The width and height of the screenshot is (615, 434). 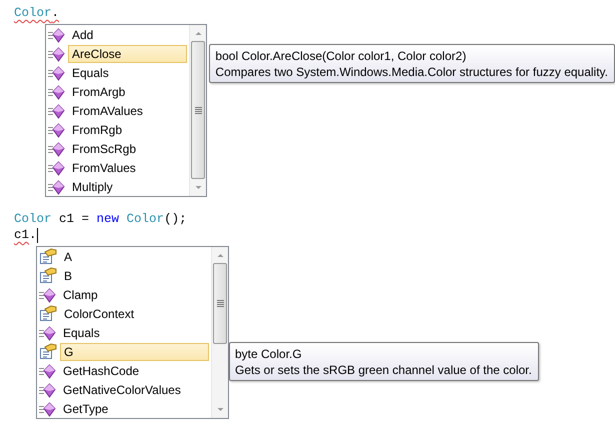 What do you see at coordinates (128, 129) in the screenshot?
I see `completion-item: FromRgb` at bounding box center [128, 129].